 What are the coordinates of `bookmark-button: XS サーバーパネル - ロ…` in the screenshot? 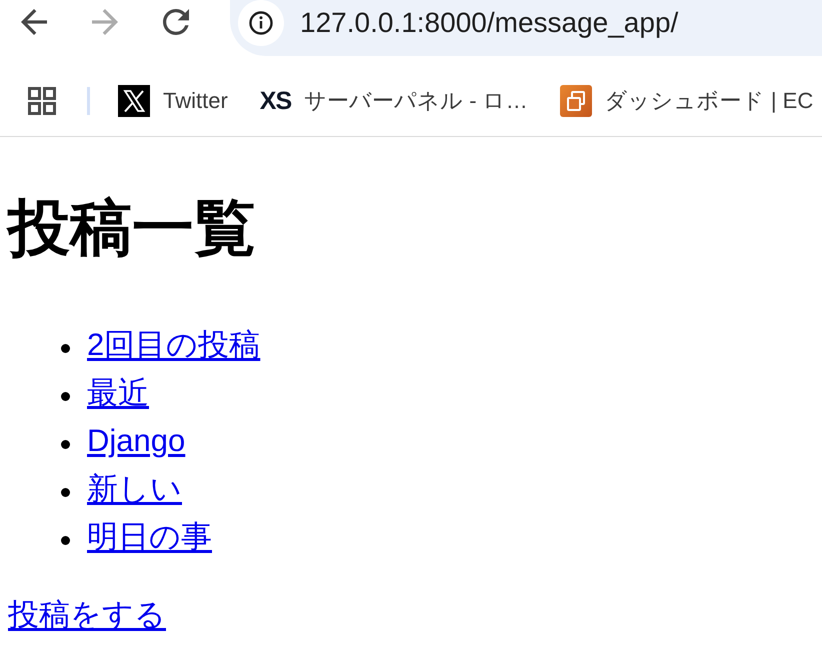 It's located at (394, 101).